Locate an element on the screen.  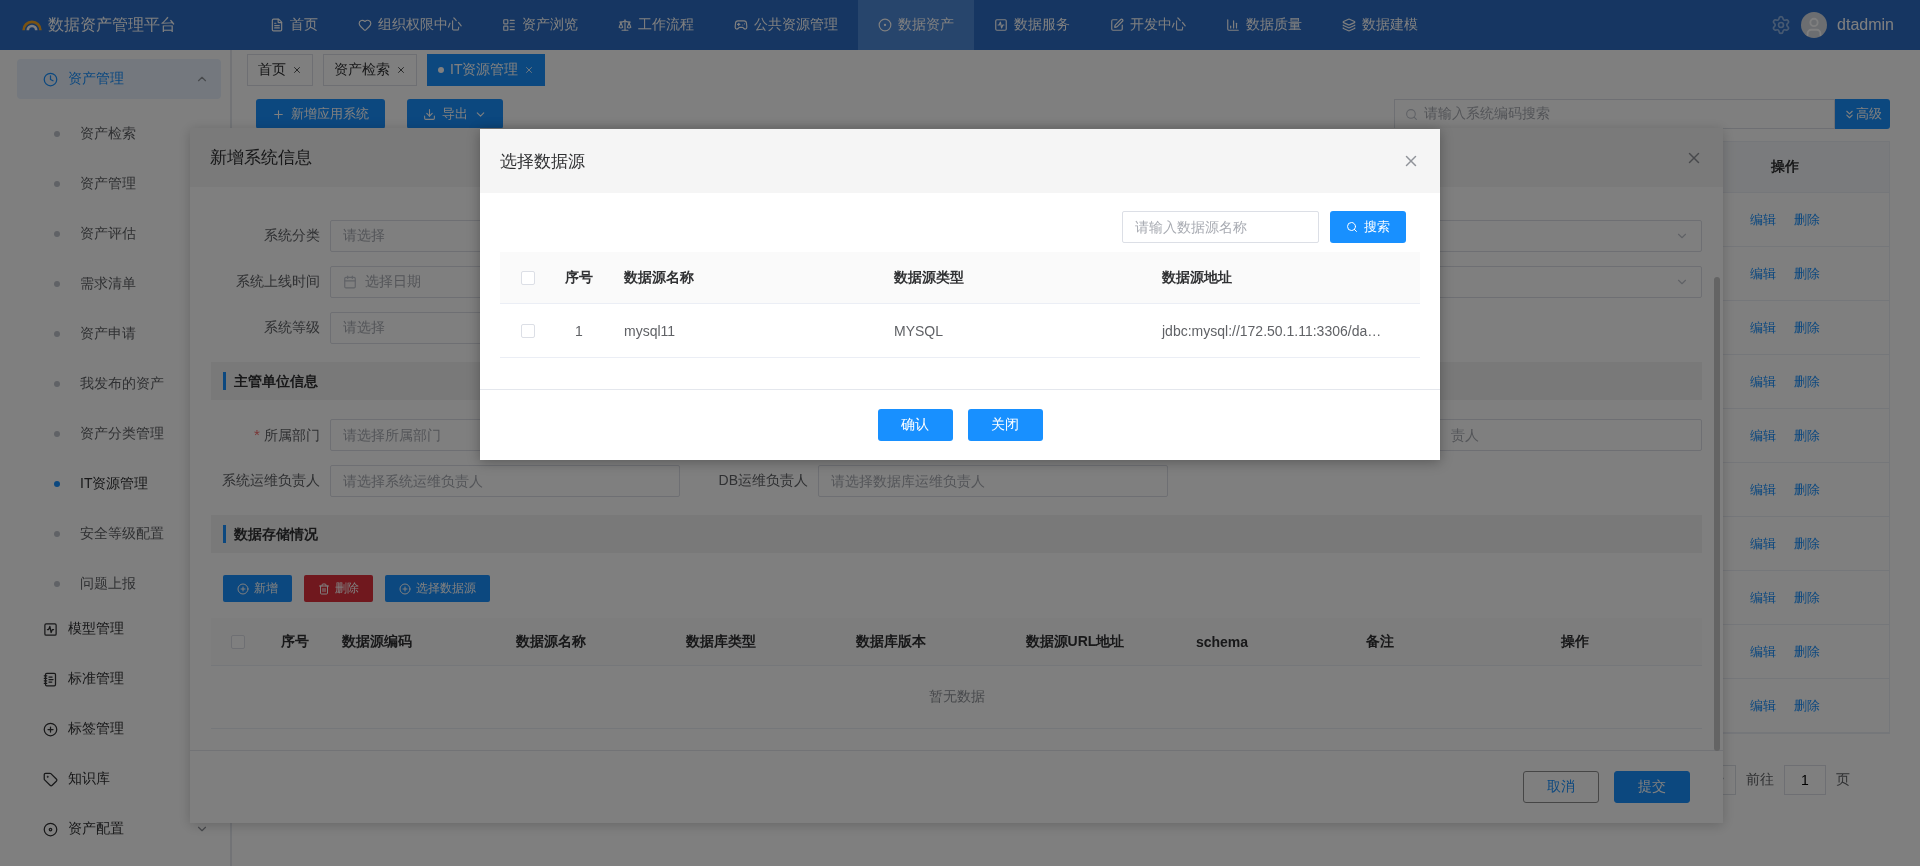
nav-item: 开发中心 is located at coordinates (1148, 25).